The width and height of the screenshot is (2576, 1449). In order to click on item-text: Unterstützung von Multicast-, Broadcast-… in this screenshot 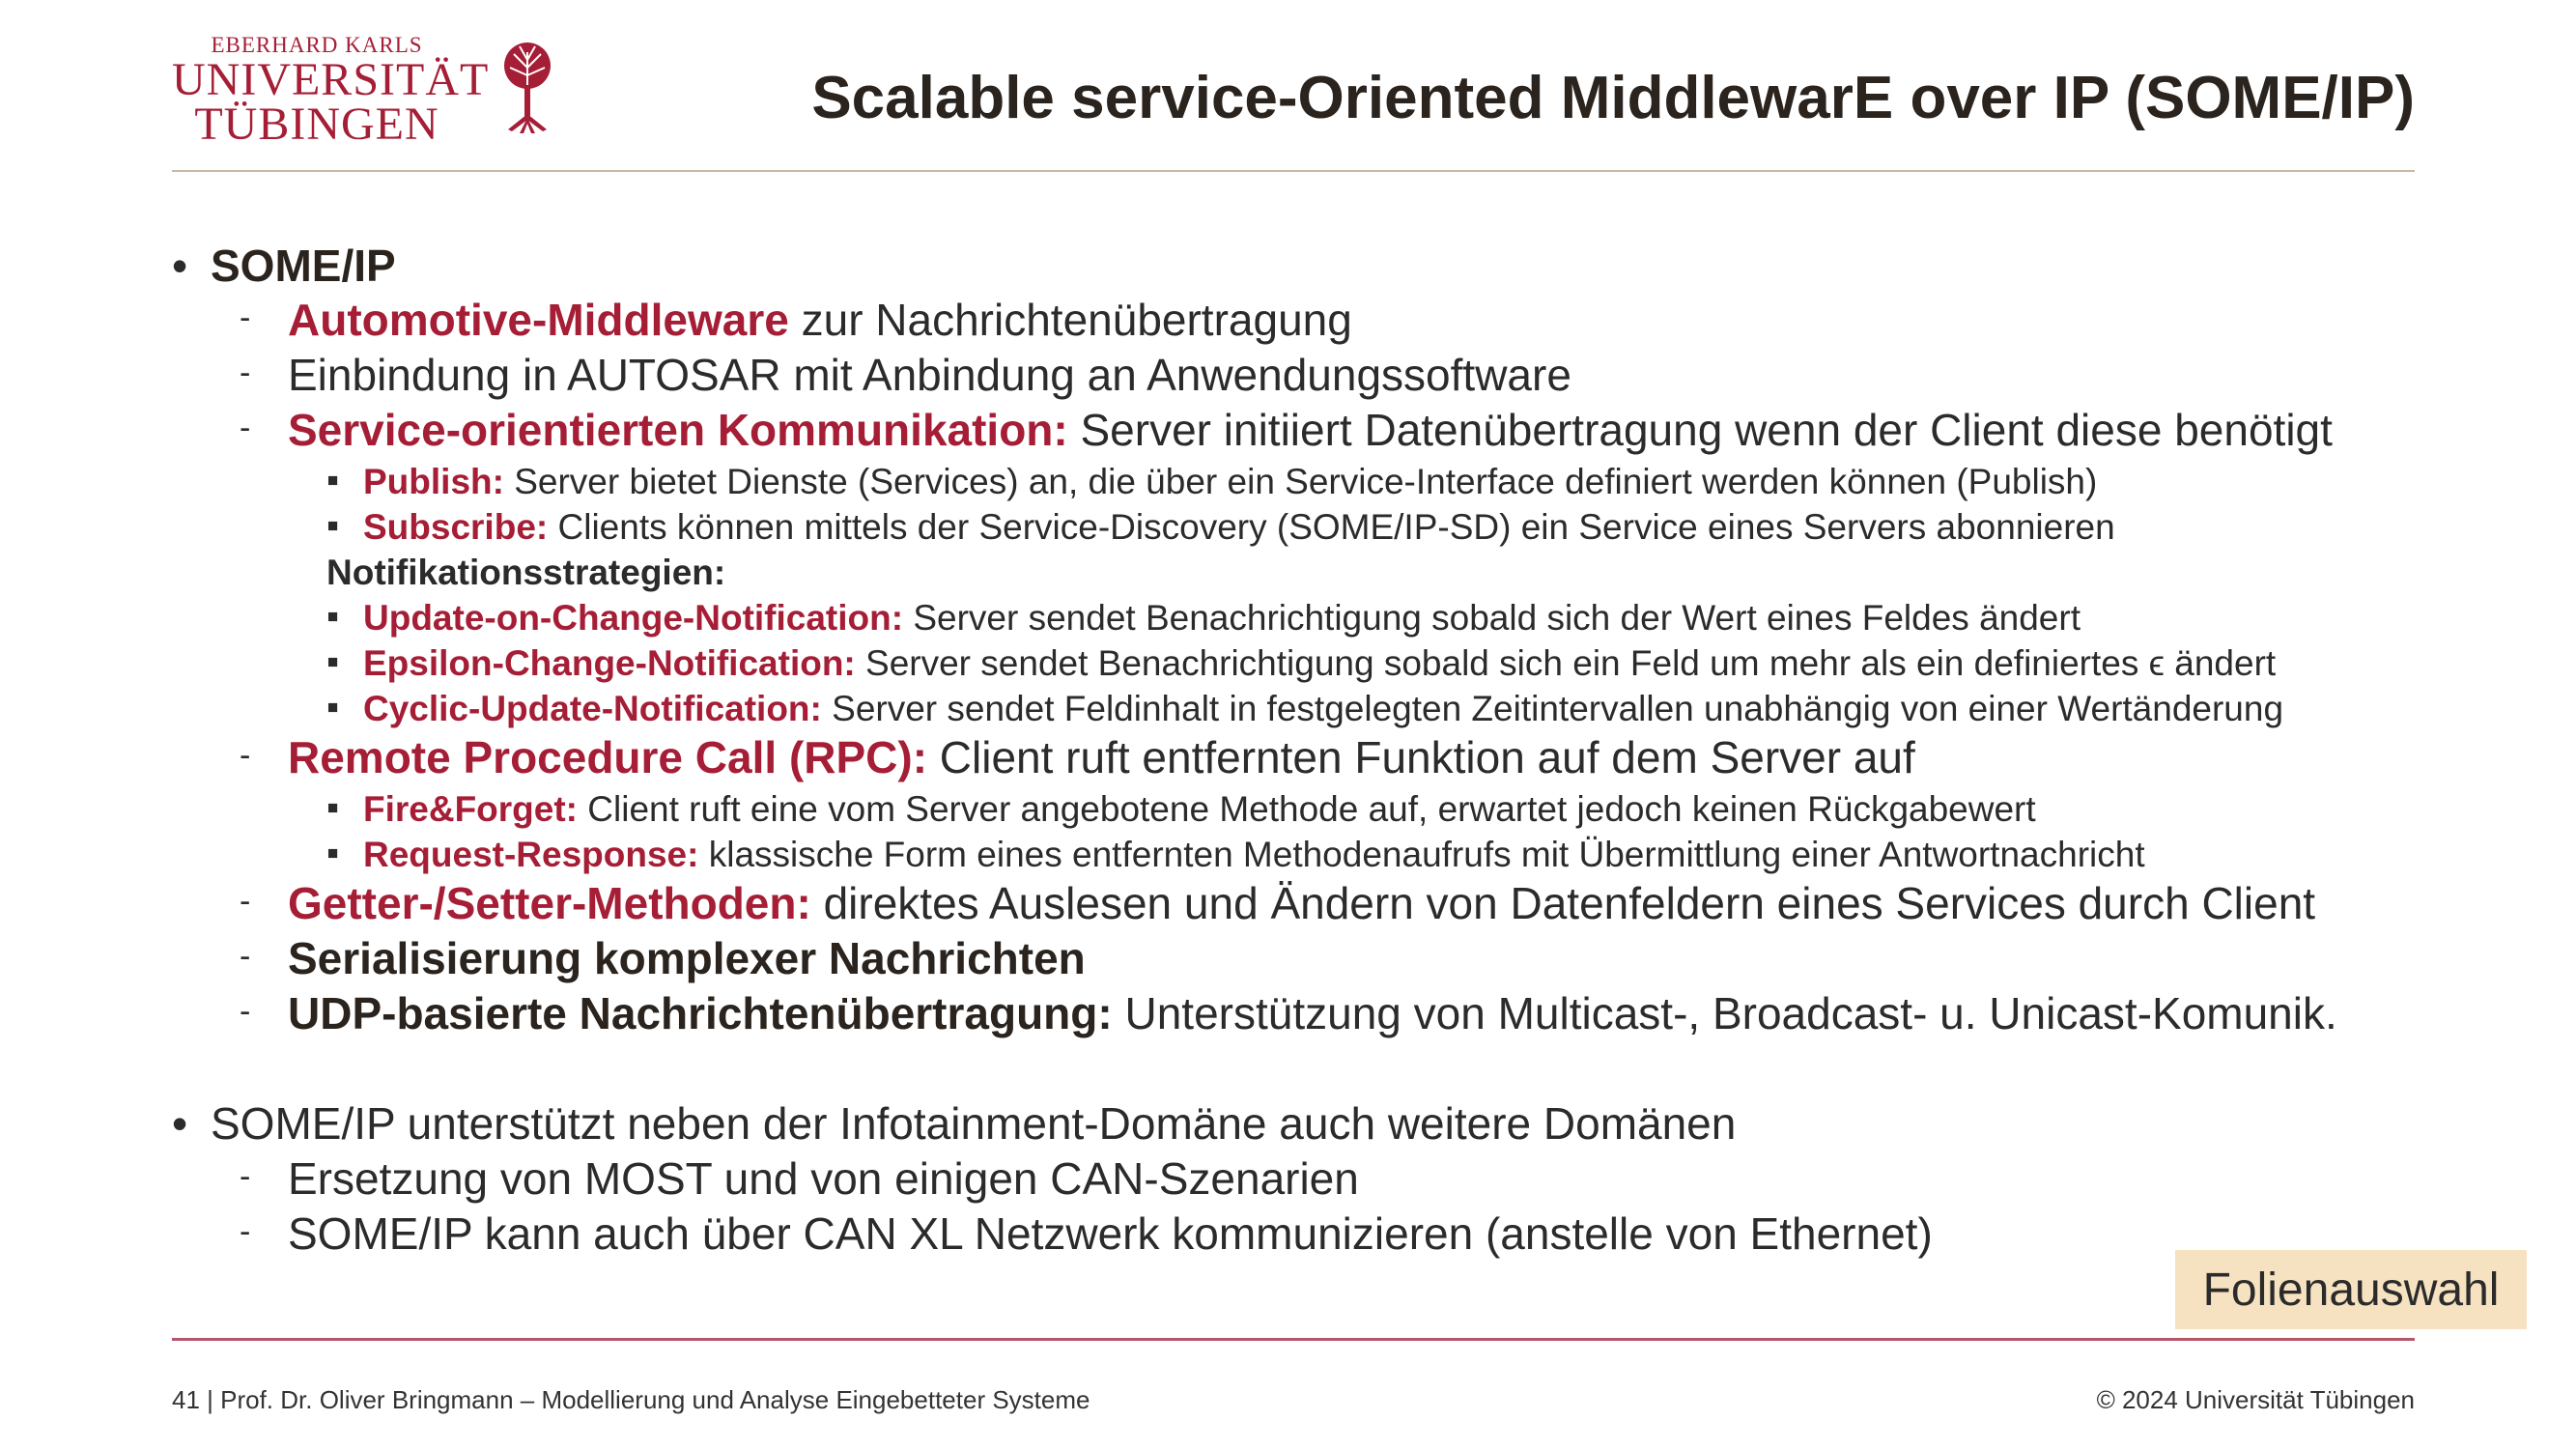, I will do `click(1724, 1013)`.